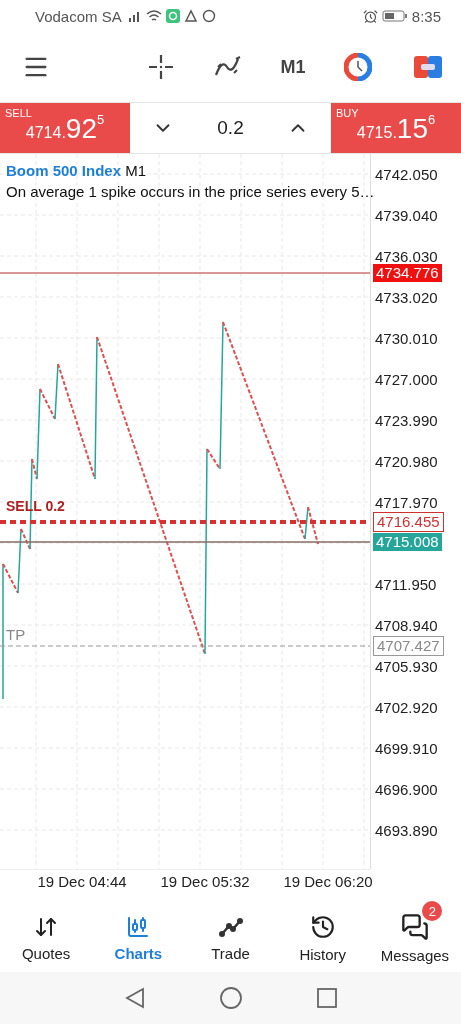 This screenshot has height=1024, width=461. I want to click on chart-timeframe: M1, so click(136, 170).